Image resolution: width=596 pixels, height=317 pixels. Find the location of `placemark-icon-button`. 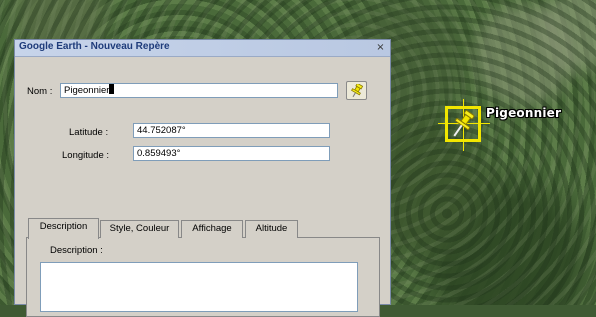

placemark-icon-button is located at coordinates (356, 90).